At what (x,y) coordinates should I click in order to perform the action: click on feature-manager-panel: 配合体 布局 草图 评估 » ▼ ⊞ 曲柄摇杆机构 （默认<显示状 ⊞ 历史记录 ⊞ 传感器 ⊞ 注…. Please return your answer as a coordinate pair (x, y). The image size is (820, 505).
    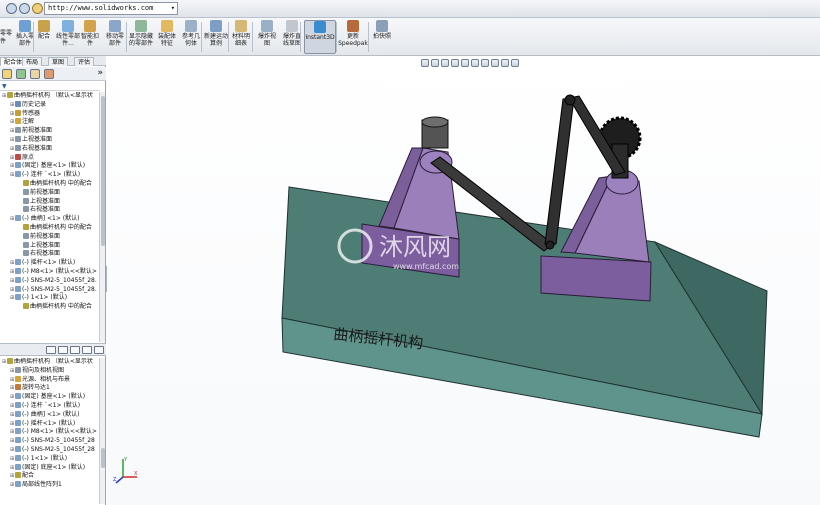
    Looking at the image, I should click on (53, 280).